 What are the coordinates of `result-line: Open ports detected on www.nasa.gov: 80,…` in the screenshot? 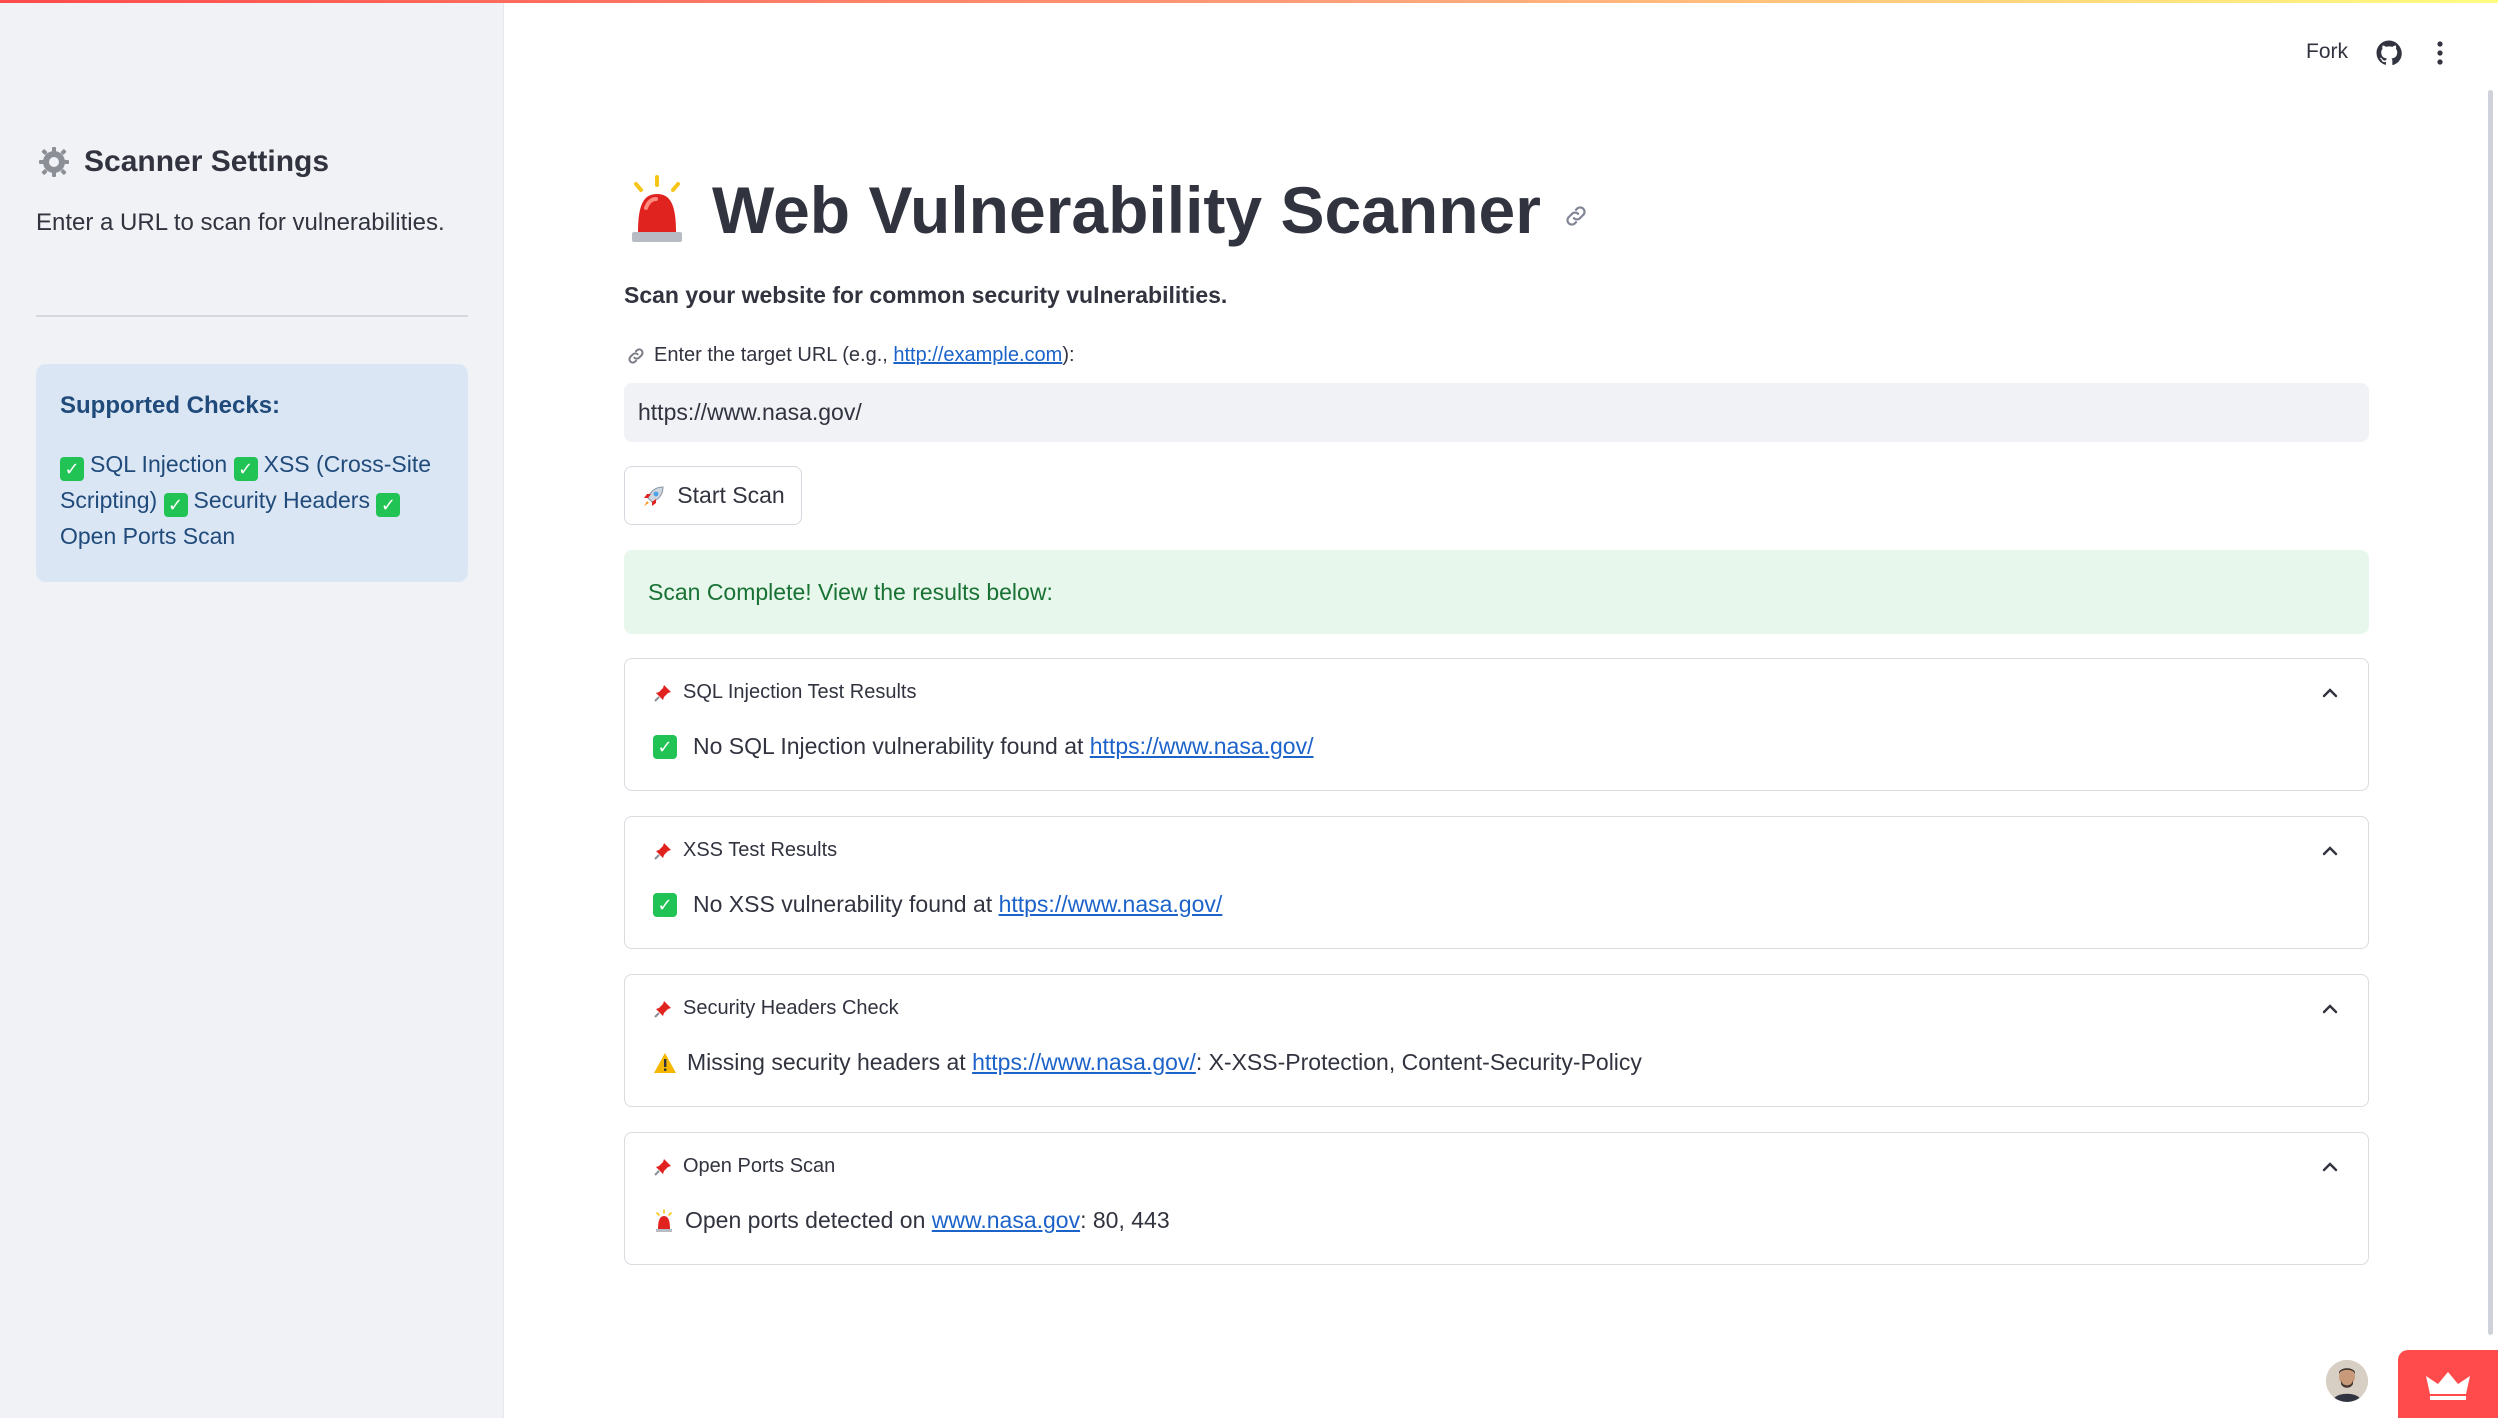 It's located at (911, 1220).